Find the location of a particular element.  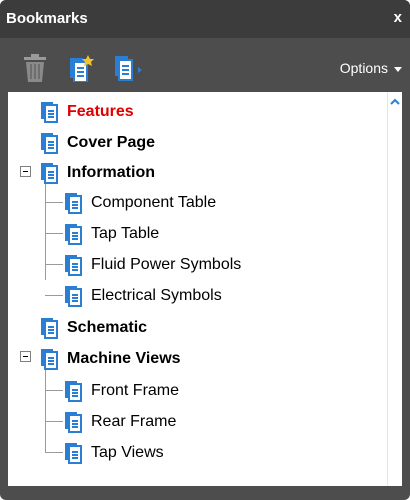

bookmark-tap-views: Tap Views is located at coordinates (114, 453).